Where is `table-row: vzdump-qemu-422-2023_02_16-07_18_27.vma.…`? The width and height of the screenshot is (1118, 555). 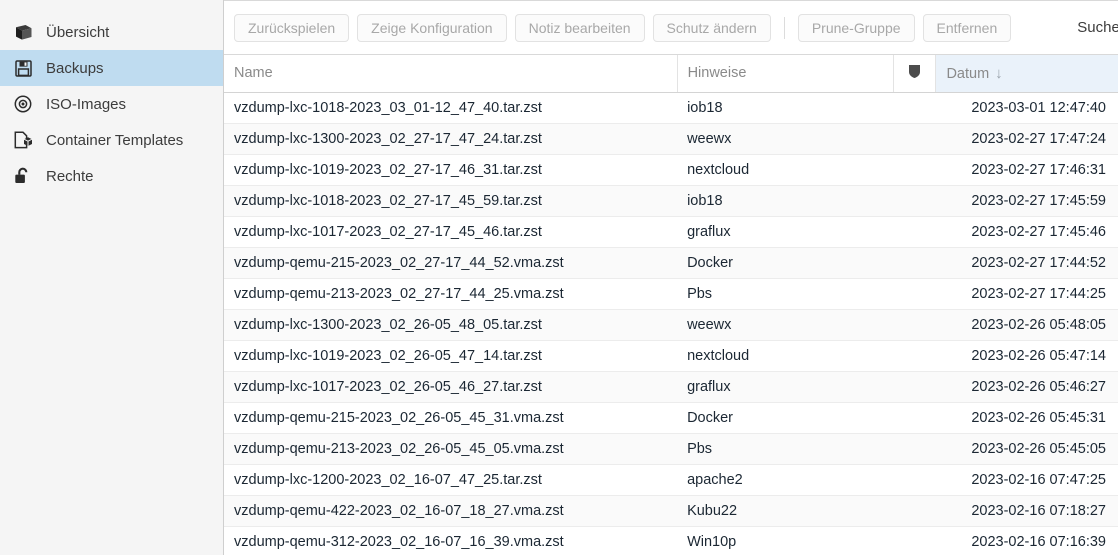 table-row: vzdump-qemu-422-2023_02_16-07_18_27.vma.… is located at coordinates (671, 511).